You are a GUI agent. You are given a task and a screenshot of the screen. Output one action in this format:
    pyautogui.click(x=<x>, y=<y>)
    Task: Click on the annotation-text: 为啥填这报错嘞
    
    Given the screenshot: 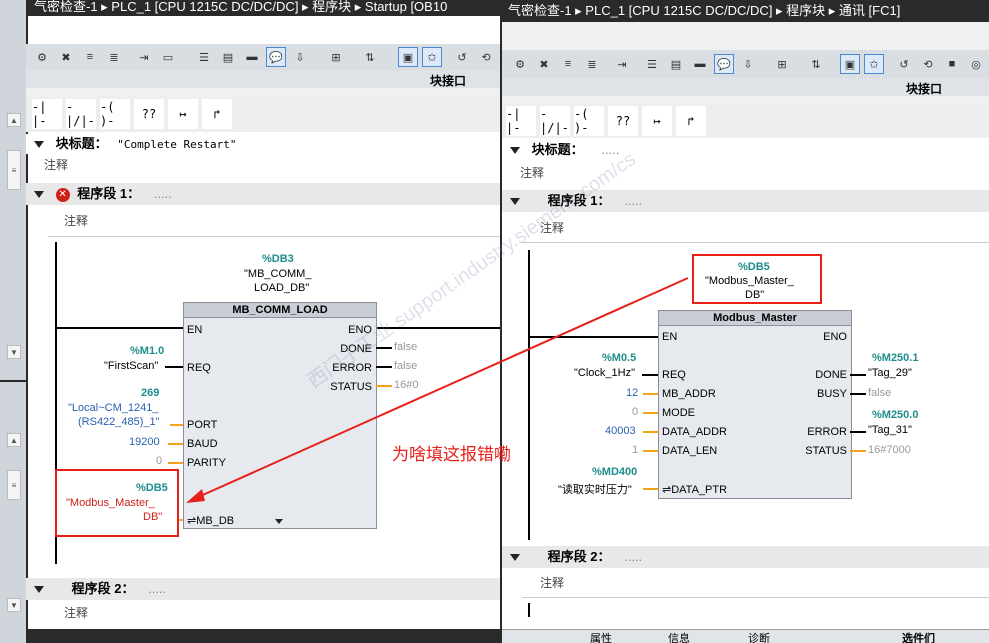 What is the action you would take?
    pyautogui.click(x=451, y=454)
    